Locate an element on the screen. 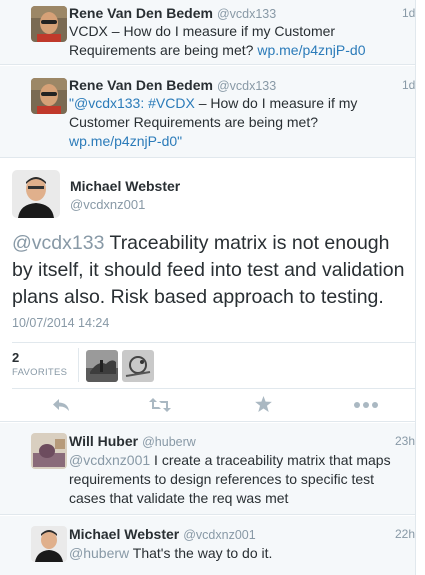 This screenshot has height=575, width=425. tweet-text: @huberw That's the way to do it. is located at coordinates (171, 553).